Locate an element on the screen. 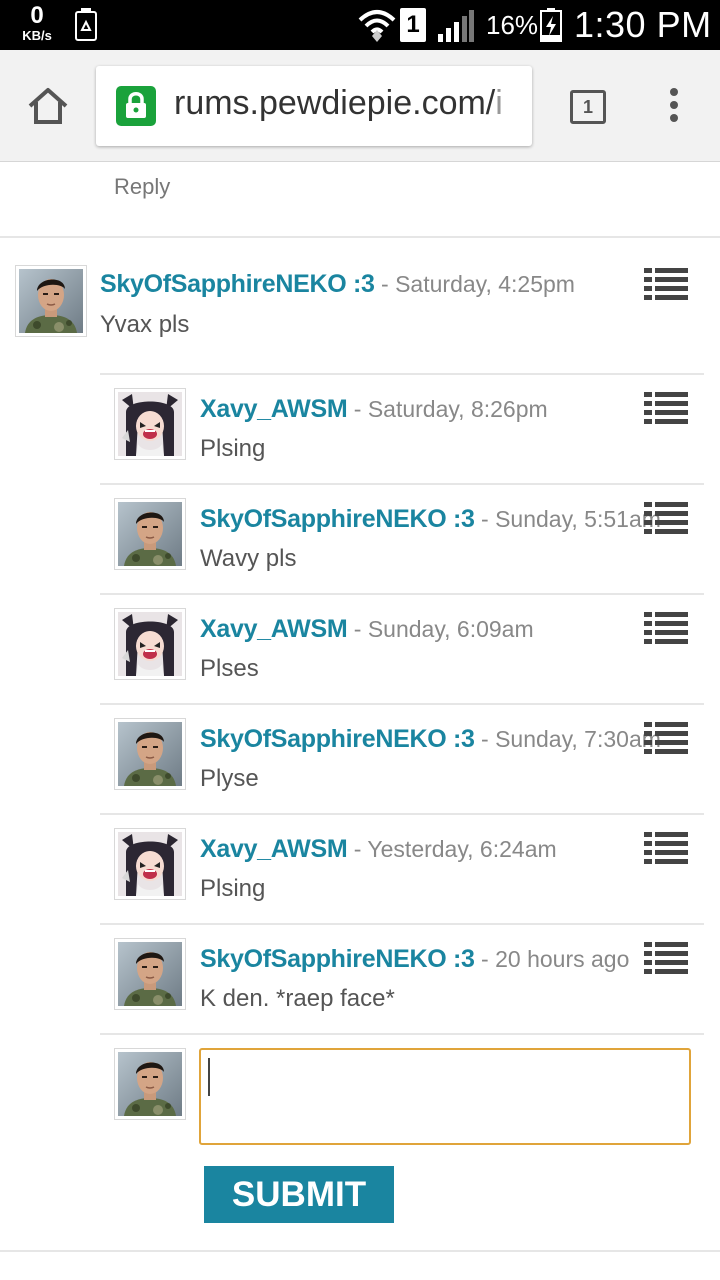 Image resolution: width=720 pixels, height=1280 pixels. overflow-menu-icon is located at coordinates (674, 108).